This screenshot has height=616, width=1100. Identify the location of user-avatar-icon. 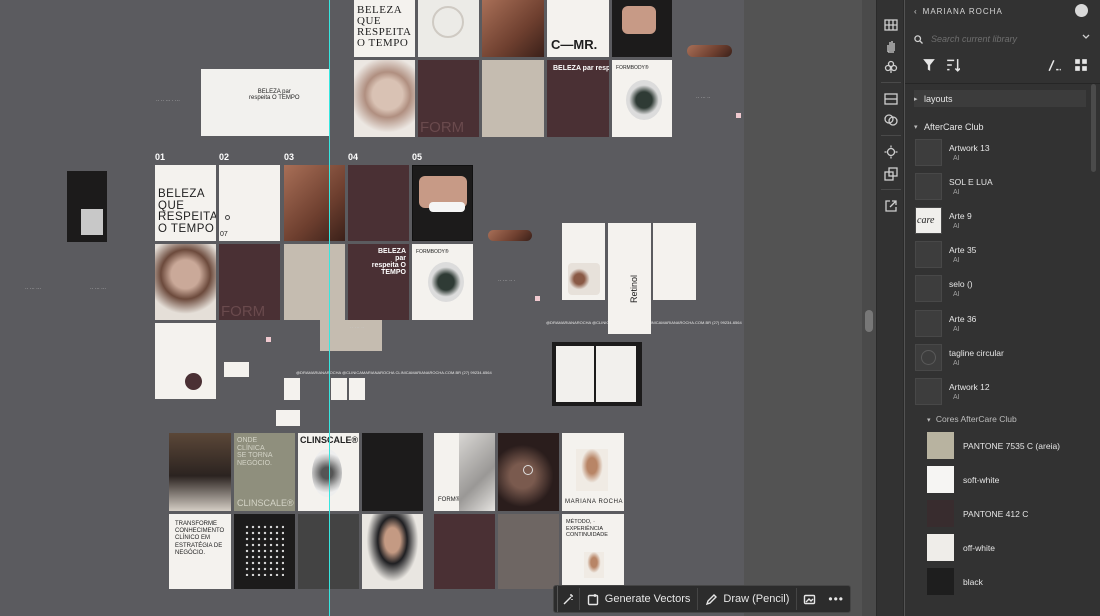
(1081, 10).